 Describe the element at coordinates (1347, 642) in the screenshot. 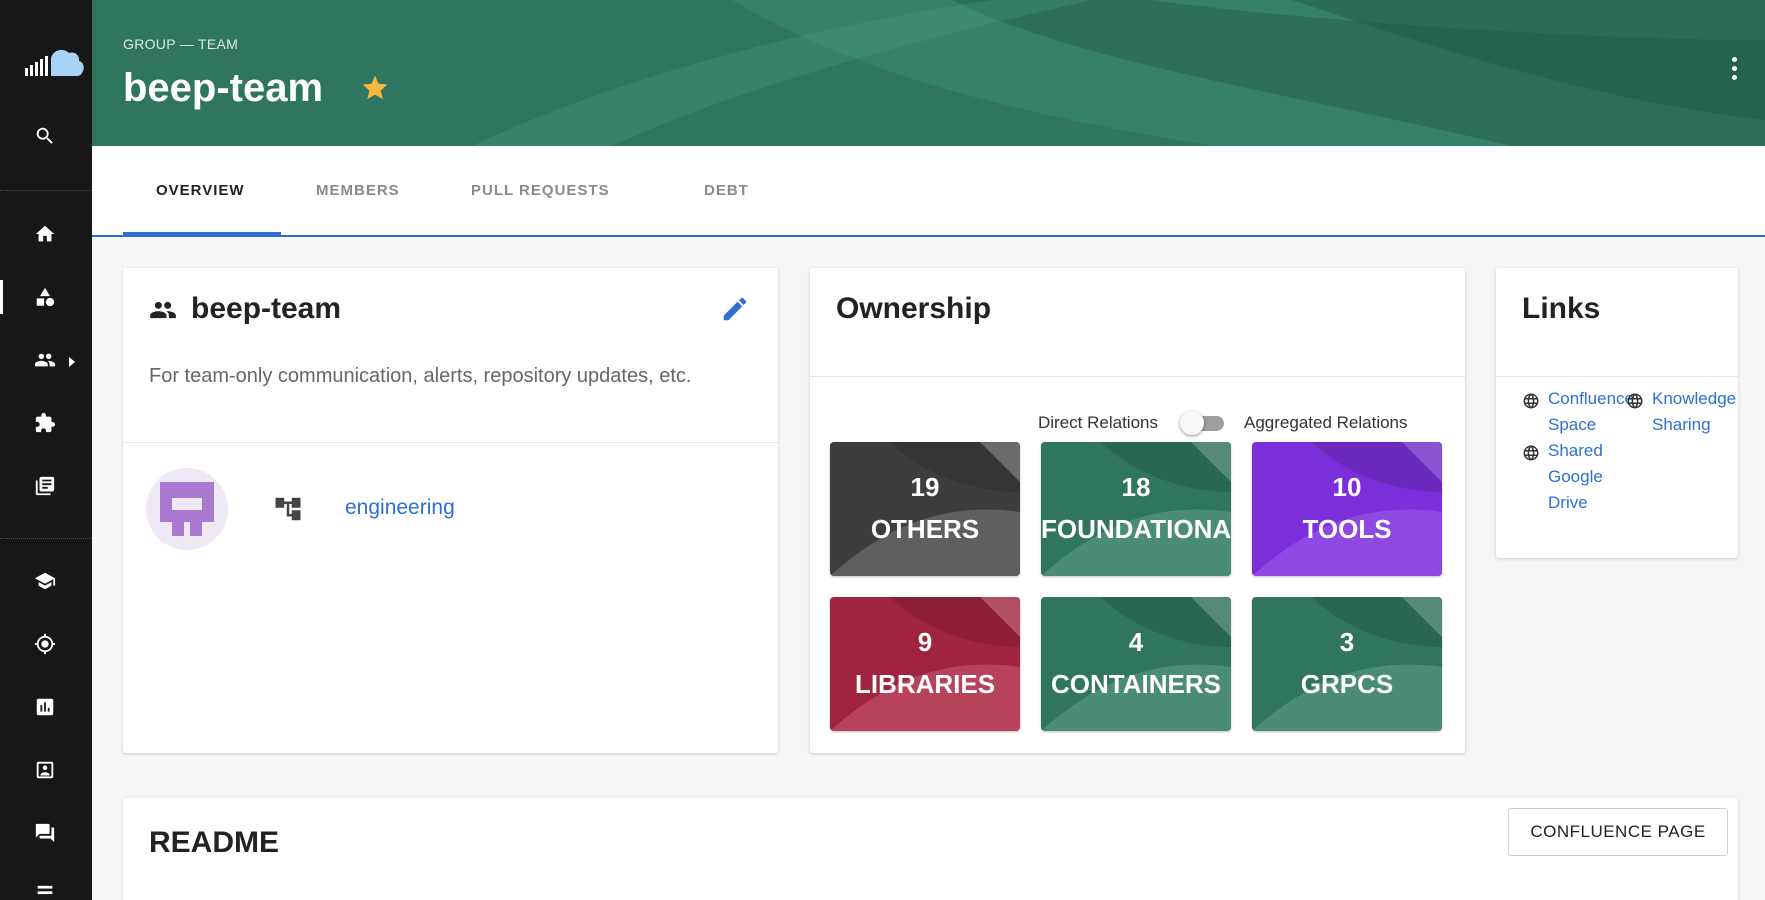

I see `tile-count: 3` at that location.